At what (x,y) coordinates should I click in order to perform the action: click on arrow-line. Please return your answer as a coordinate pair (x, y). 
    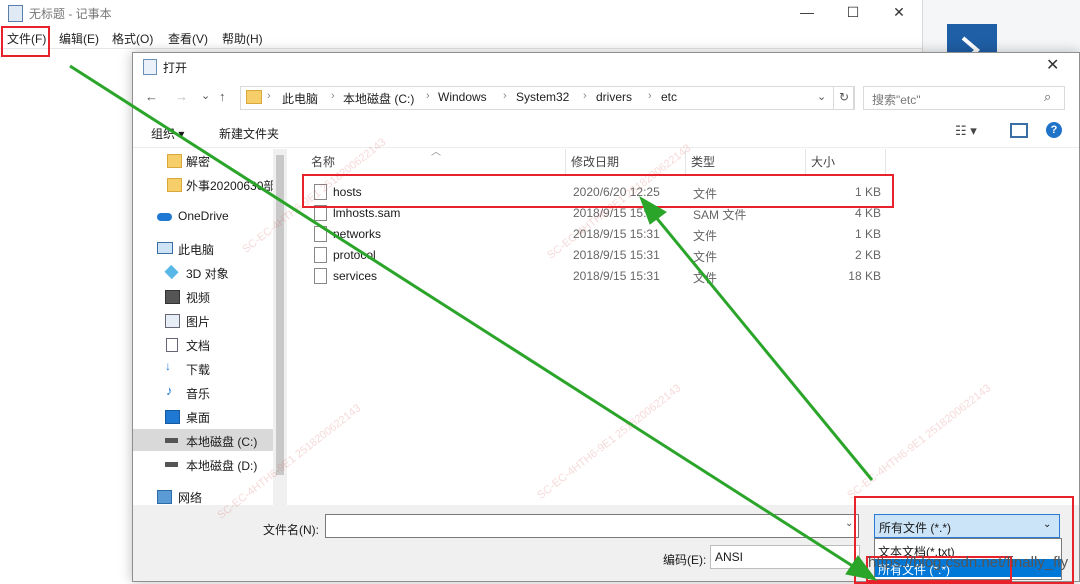
    Looking at the image, I should click on (761, 345).